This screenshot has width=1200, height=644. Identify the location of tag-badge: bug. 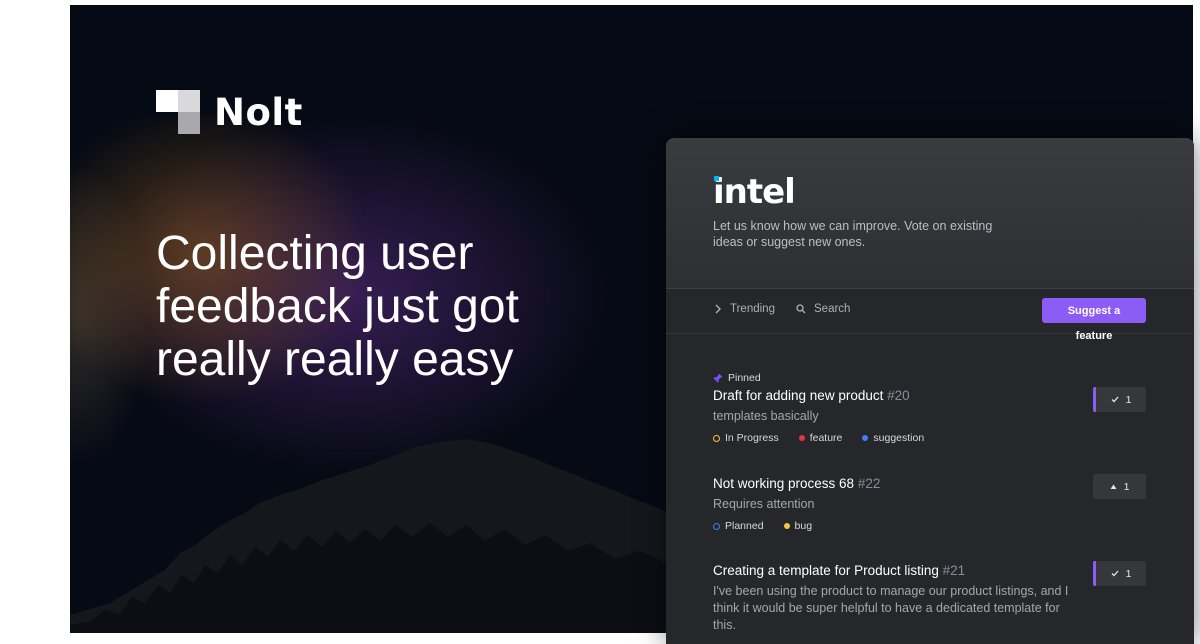
(798, 526).